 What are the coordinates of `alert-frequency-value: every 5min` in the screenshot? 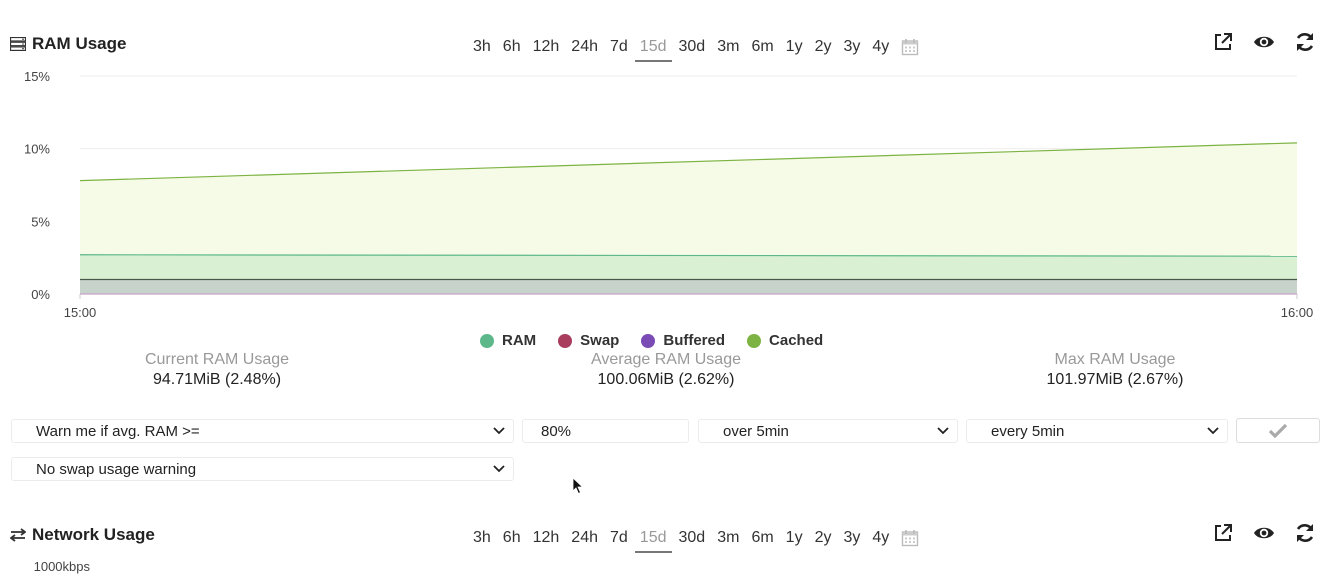 It's located at (1028, 431).